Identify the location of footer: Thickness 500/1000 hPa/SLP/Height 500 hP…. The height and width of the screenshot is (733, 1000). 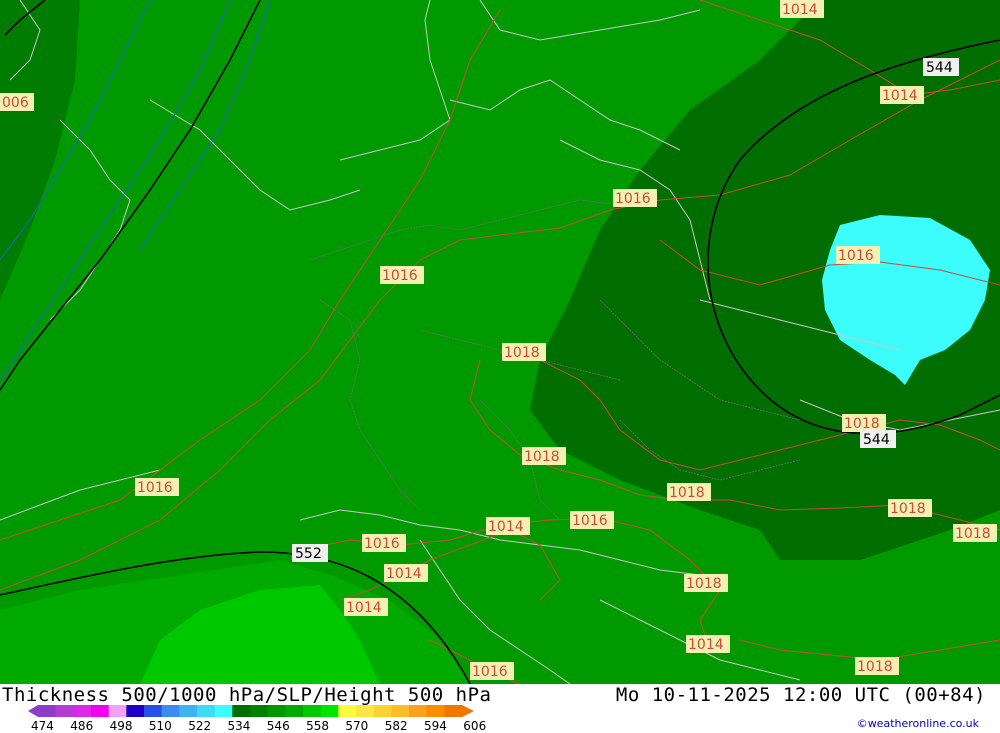
(500, 708).